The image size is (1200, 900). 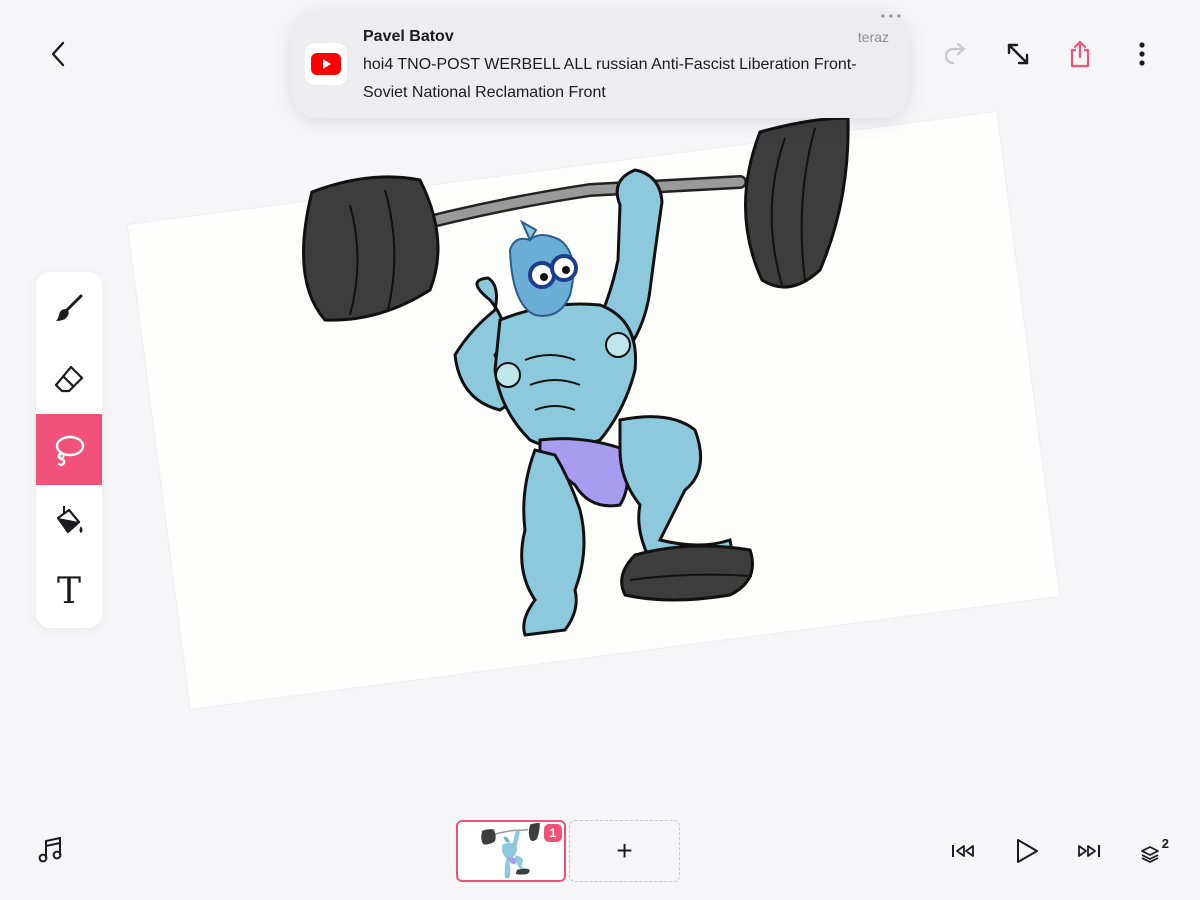 I want to click on chevron-left-icon, so click(x=58, y=54).